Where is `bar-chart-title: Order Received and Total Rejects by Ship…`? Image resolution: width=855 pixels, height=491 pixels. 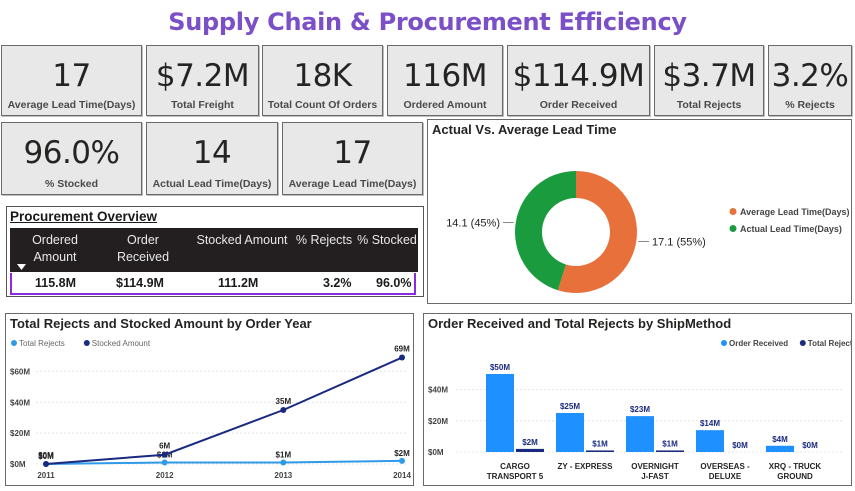 bar-chart-title: Order Received and Total Rejects by Ship… is located at coordinates (580, 323).